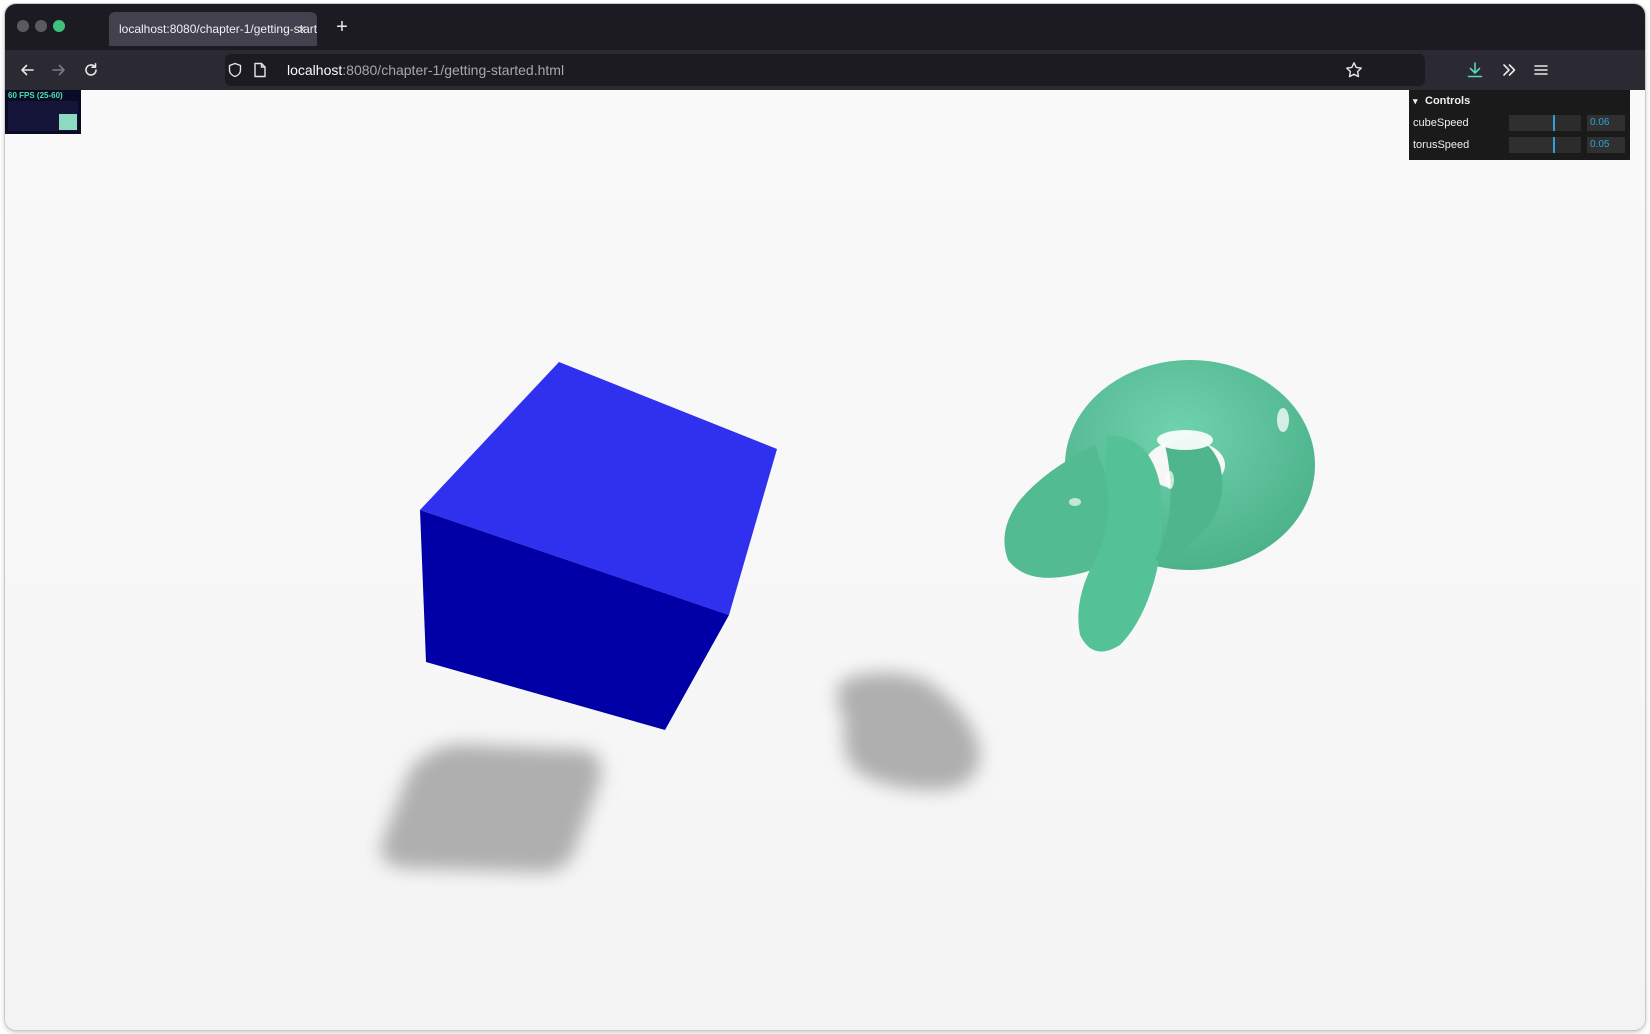 The height and width of the screenshot is (1034, 1650). I want to click on fps-stats-panel: 60 FPS (25-60), so click(43, 112).